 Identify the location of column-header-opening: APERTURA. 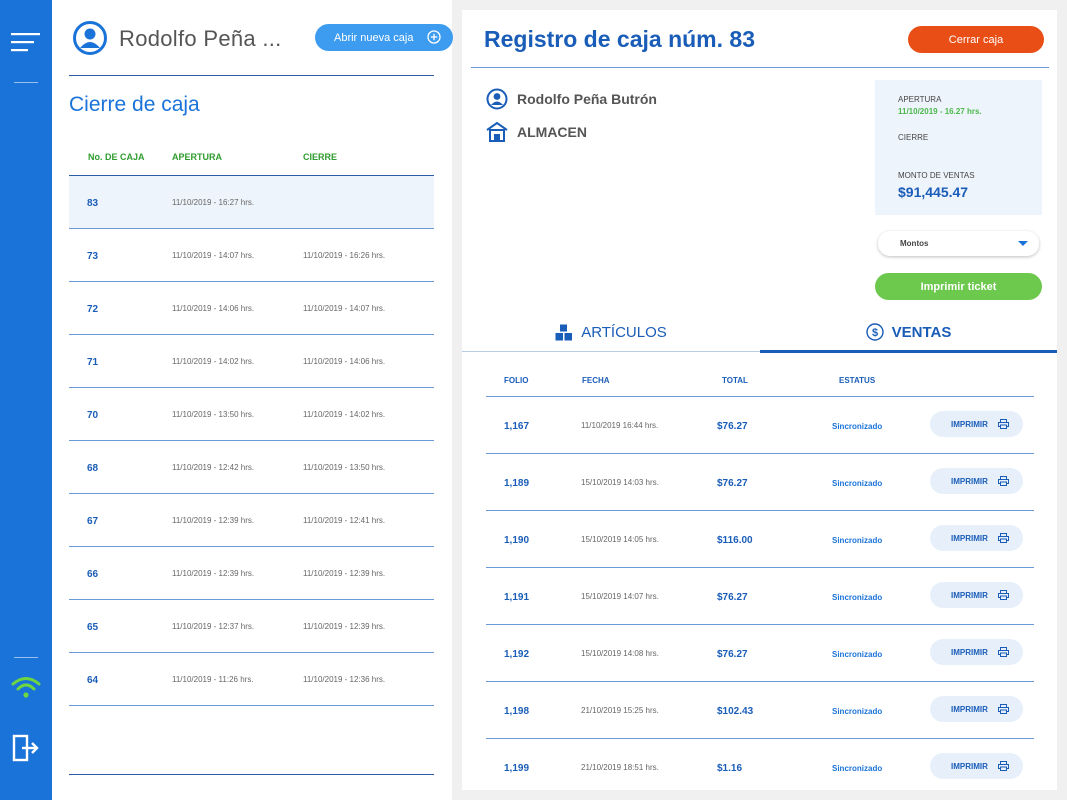
(197, 157).